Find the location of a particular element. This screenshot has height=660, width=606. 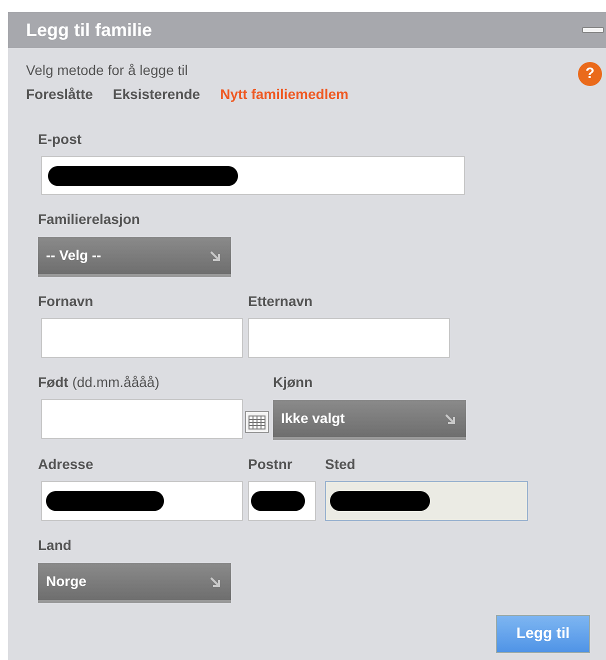

add-button: Legg til is located at coordinates (543, 634).